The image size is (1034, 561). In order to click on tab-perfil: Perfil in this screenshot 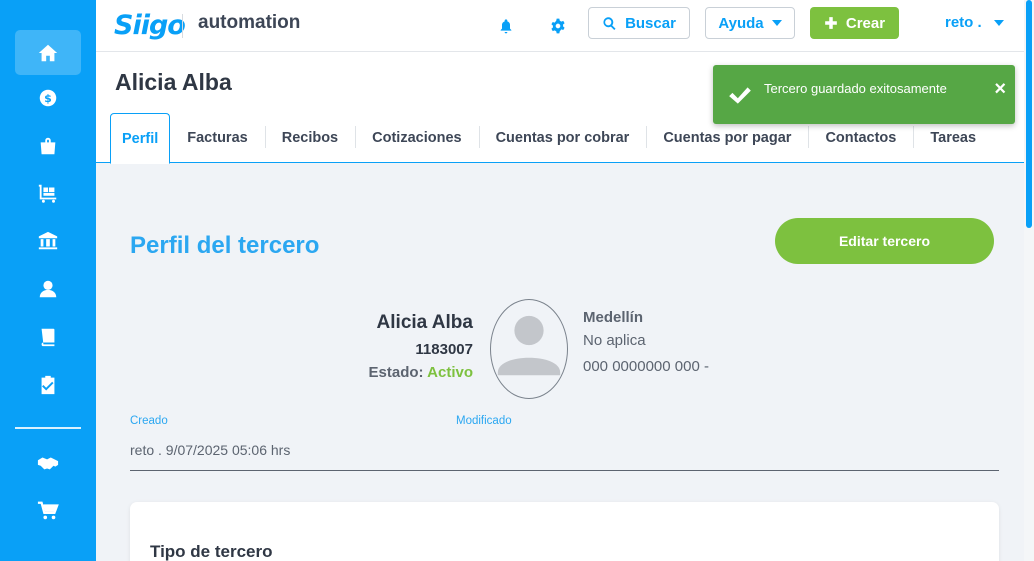, I will do `click(140, 138)`.